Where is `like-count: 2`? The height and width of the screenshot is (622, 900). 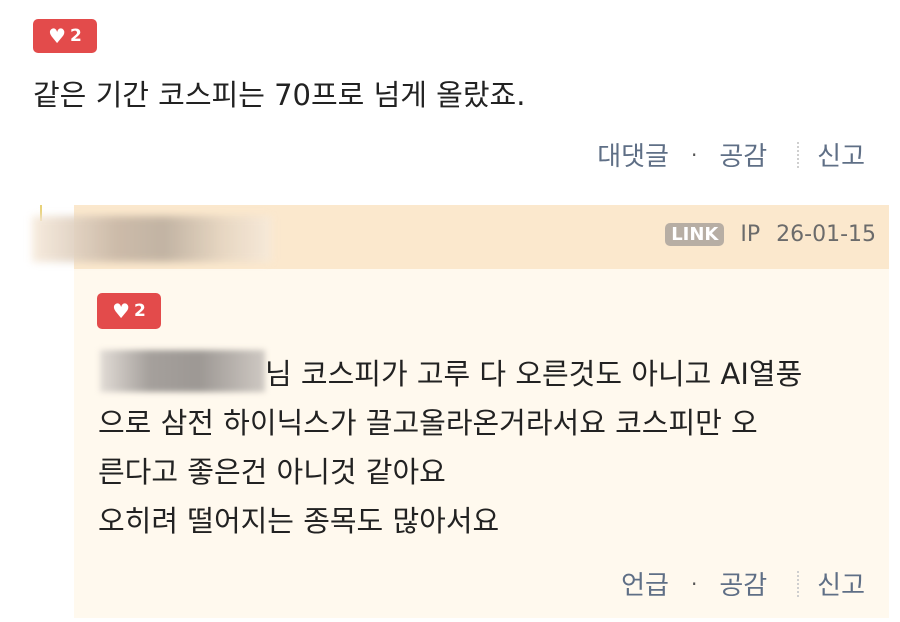 like-count: 2 is located at coordinates (76, 36).